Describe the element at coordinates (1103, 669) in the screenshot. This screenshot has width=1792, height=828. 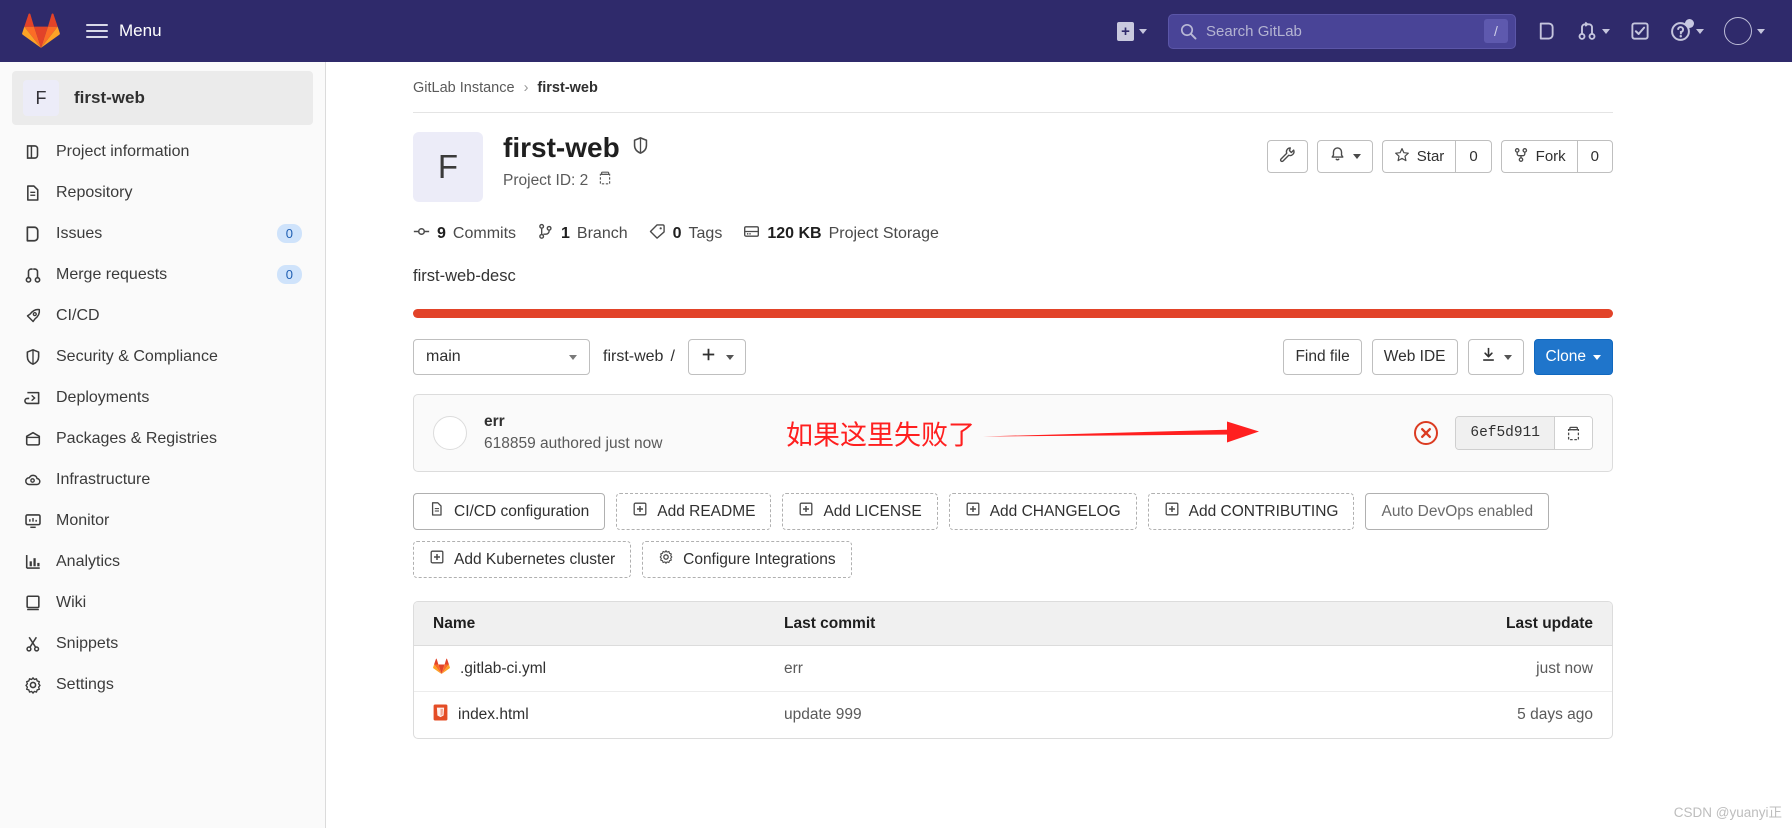
I see `file-last-commit: err` at that location.